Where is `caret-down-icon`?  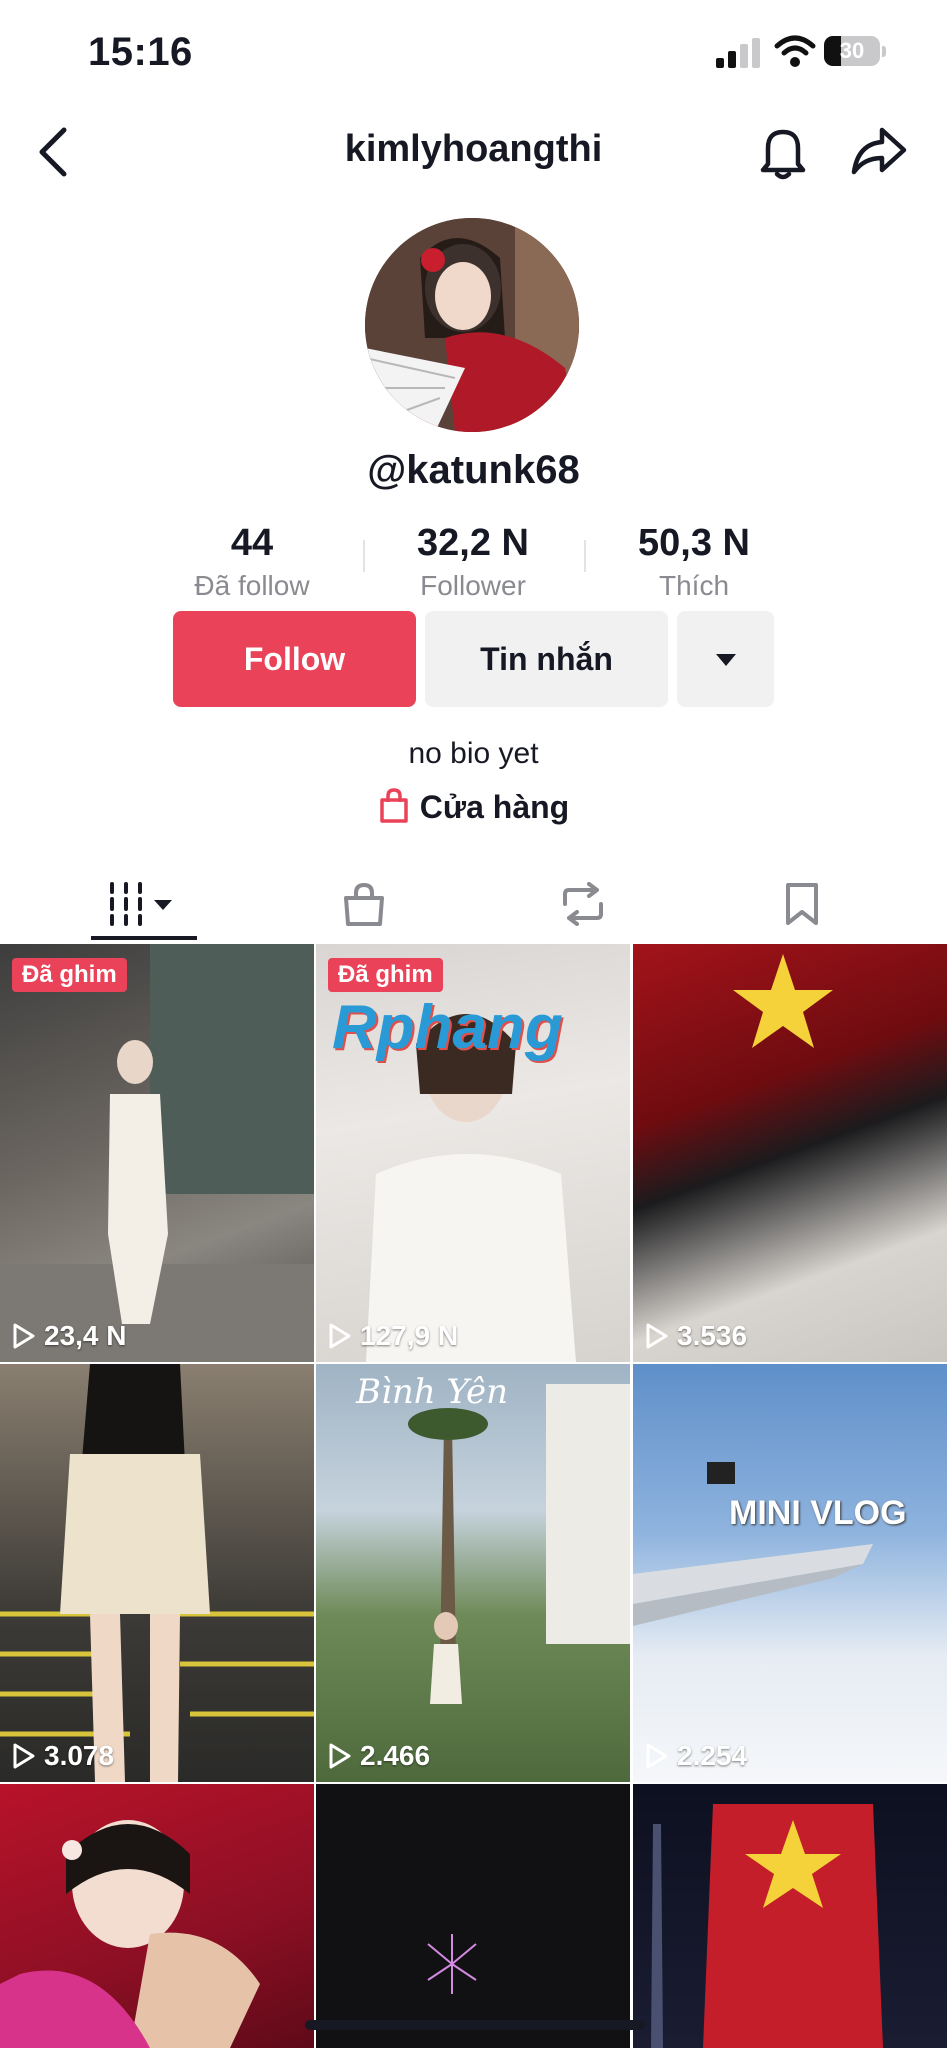
caret-down-icon is located at coordinates (726, 660).